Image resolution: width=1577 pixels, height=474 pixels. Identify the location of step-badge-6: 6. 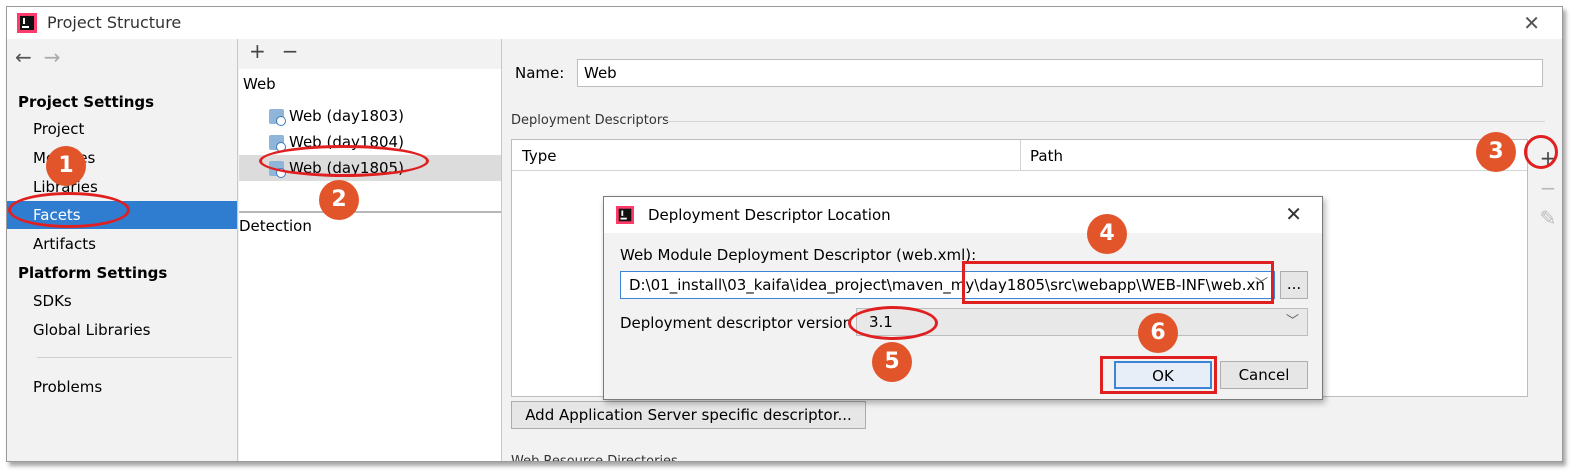
(1158, 333).